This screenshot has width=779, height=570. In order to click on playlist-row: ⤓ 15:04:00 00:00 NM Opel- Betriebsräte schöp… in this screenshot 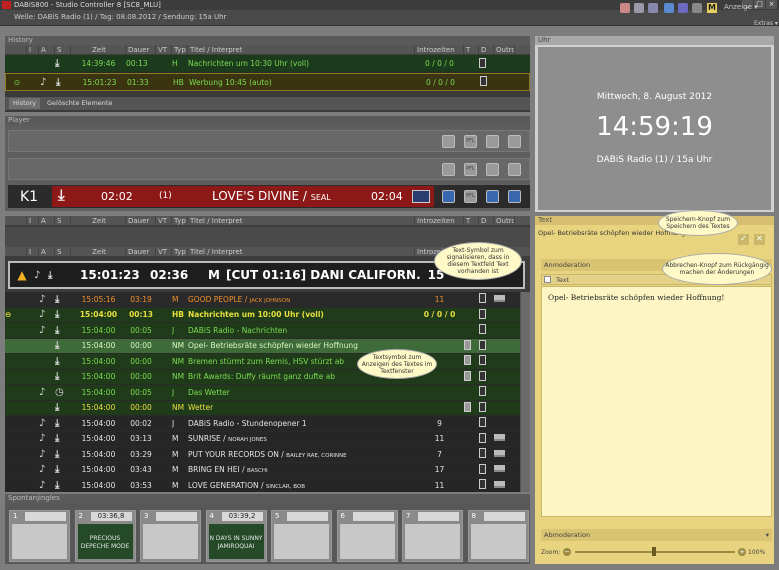, I will do `click(262, 346)`.